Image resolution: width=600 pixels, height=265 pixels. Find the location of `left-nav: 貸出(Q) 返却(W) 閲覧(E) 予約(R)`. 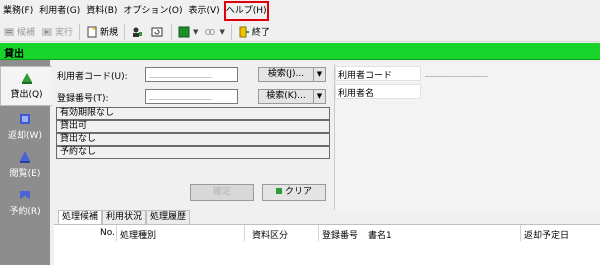

left-nav: 貸出(Q) 返却(W) 閲覧(E) 予約(R) is located at coordinates (26, 162).